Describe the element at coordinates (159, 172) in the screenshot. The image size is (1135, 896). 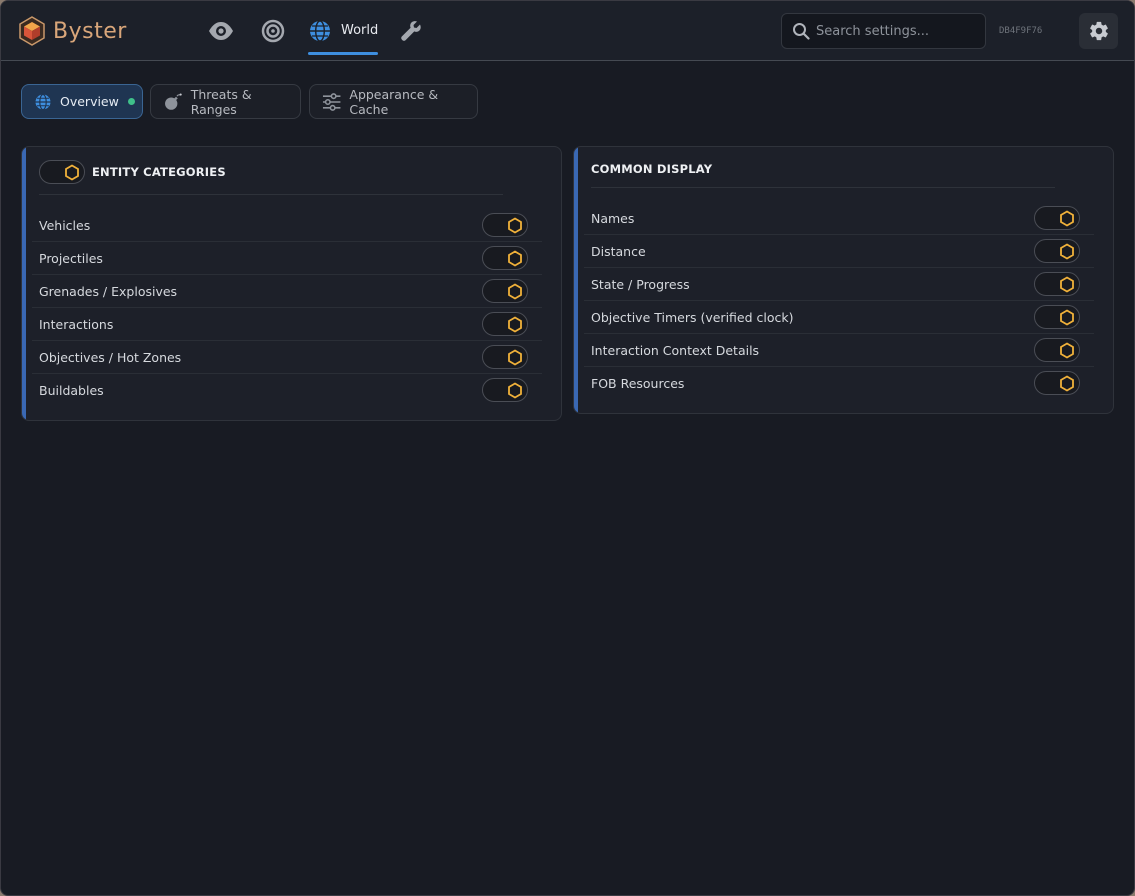
I see `entity-categories-title: ENTITY CATEGORIES` at that location.